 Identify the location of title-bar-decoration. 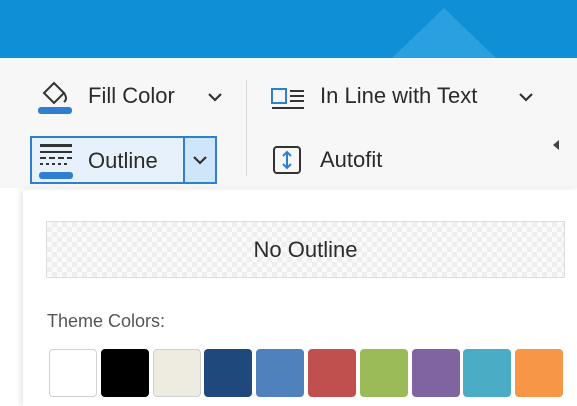
(444, 33).